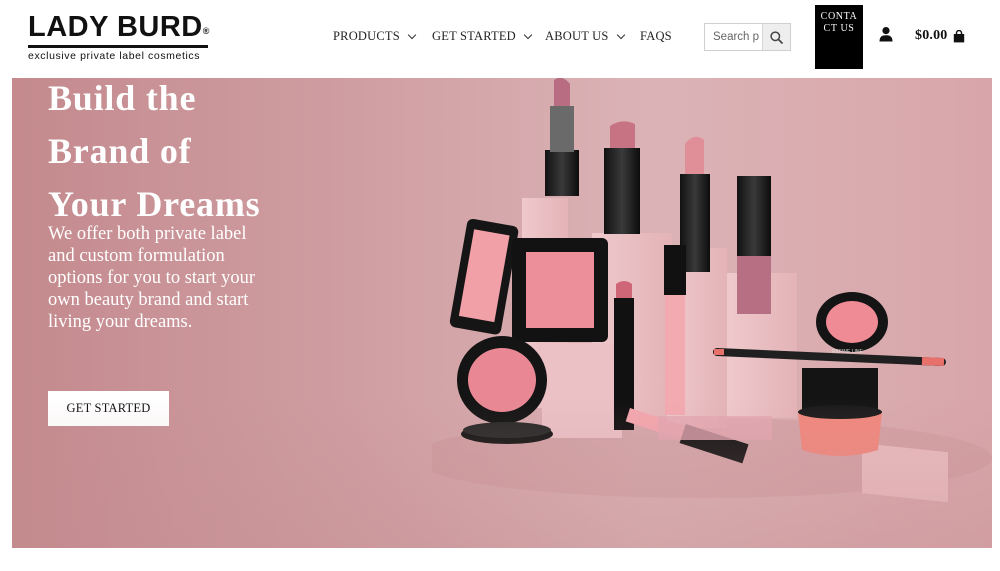 This screenshot has width=1000, height=571. What do you see at coordinates (839, 37) in the screenshot?
I see `contact-us-button: CONTACT US` at bounding box center [839, 37].